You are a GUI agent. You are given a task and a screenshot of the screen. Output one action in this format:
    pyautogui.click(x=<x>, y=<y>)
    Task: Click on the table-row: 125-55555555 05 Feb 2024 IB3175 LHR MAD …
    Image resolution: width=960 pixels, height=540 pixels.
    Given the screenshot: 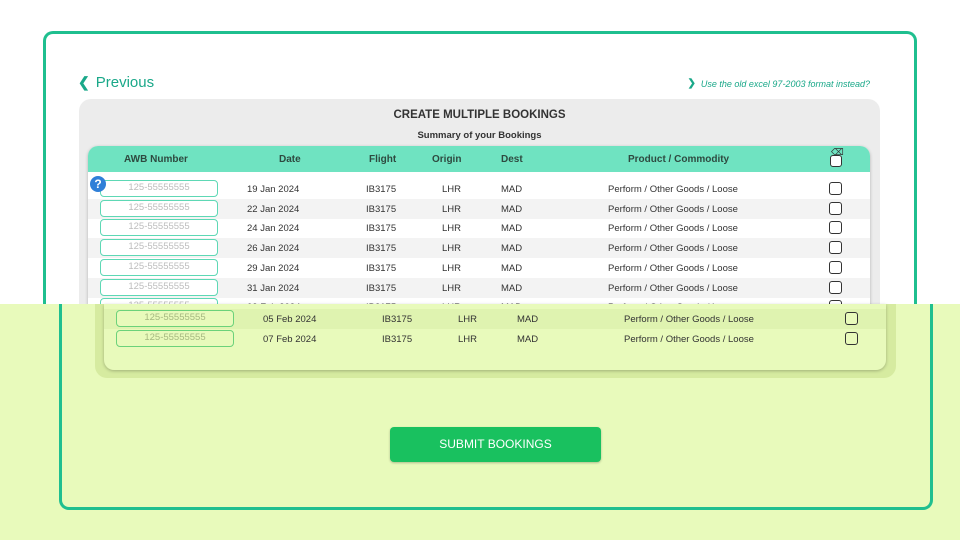 What is the action you would take?
    pyautogui.click(x=495, y=319)
    